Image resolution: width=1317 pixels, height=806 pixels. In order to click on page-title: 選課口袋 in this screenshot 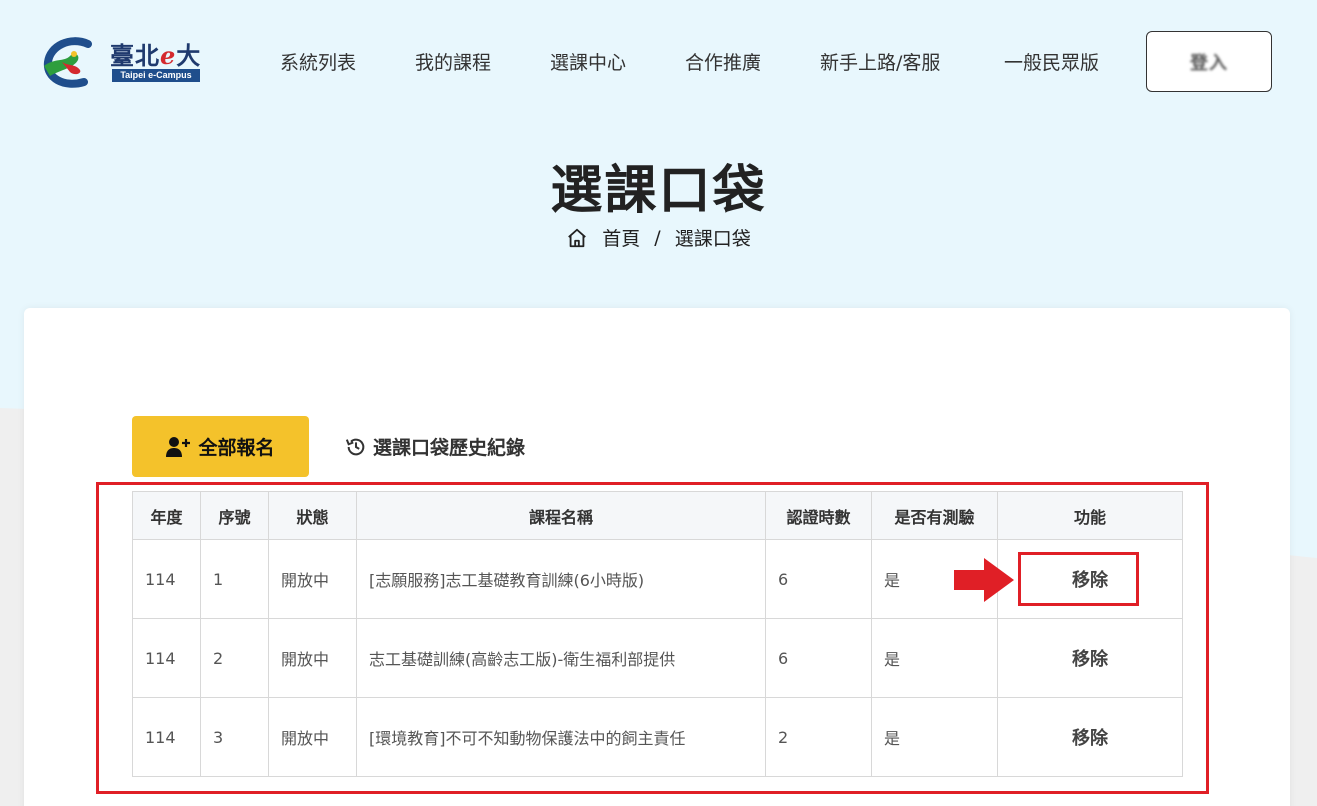, I will do `click(658, 191)`.